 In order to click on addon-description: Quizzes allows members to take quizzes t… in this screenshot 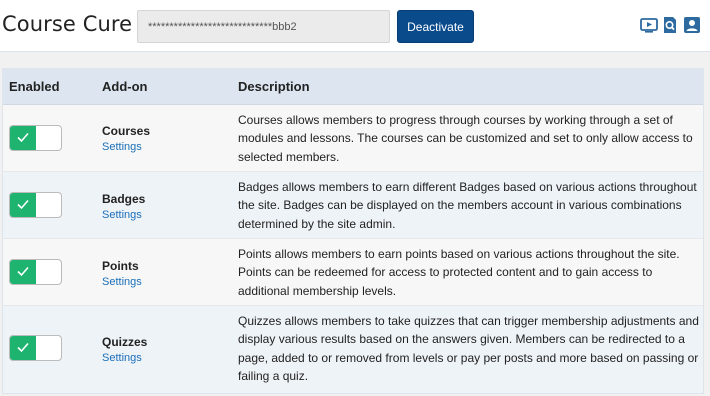, I will do `click(468, 348)`.